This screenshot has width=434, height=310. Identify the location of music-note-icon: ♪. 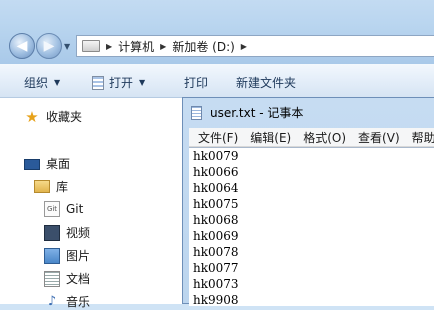
(52, 301).